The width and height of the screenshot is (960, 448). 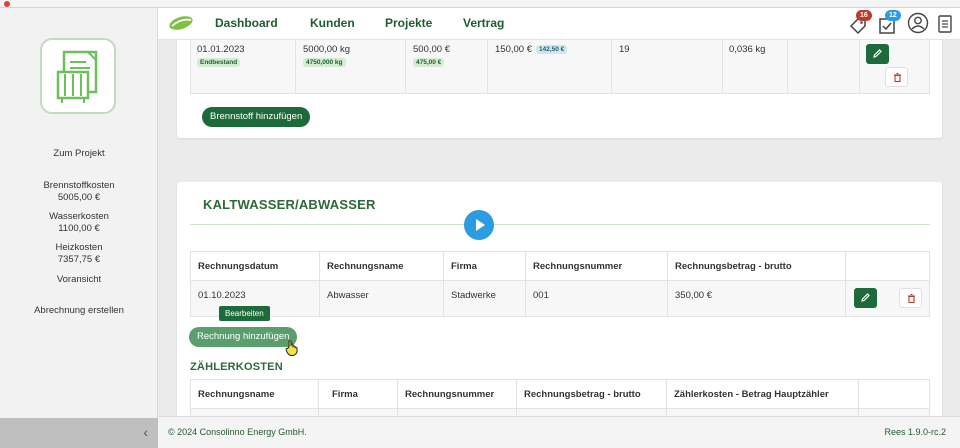 I want to click on water-row-date: 01.10.2023, so click(x=222, y=295).